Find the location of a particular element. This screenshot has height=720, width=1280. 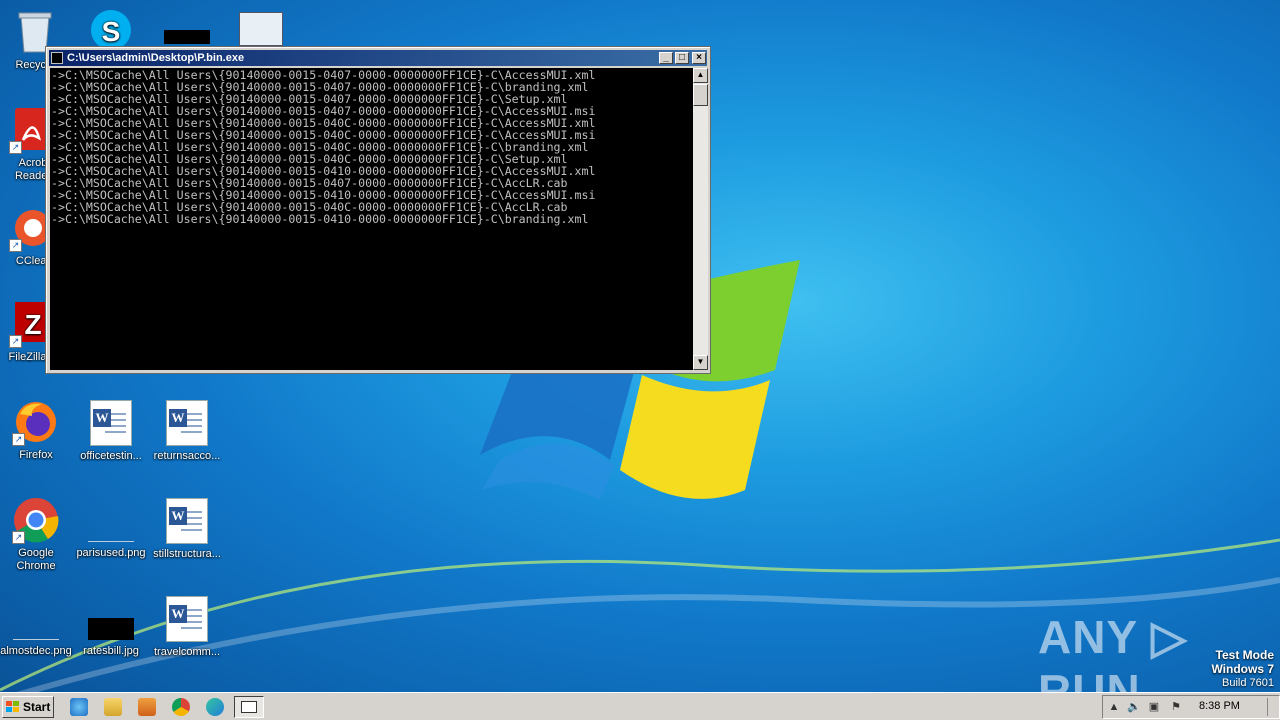

internet-explorer-icon is located at coordinates (79, 707).